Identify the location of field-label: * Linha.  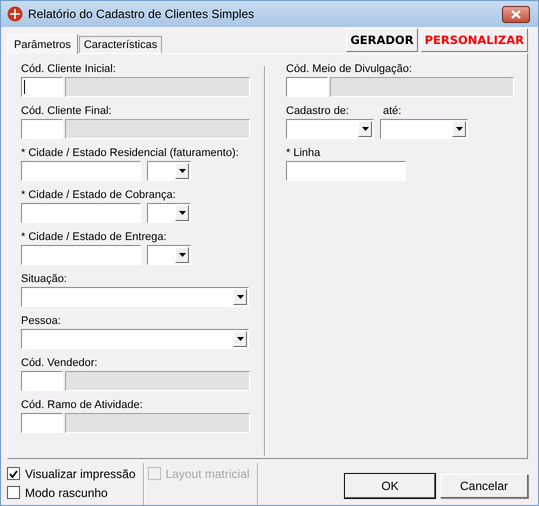
(304, 153).